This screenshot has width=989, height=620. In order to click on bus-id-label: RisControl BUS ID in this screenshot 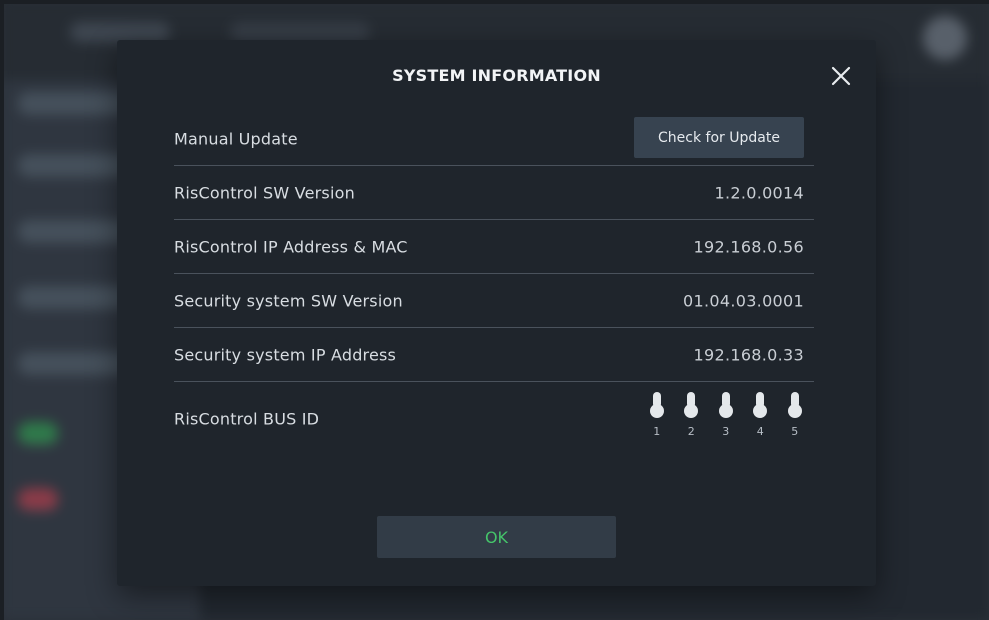, I will do `click(247, 419)`.